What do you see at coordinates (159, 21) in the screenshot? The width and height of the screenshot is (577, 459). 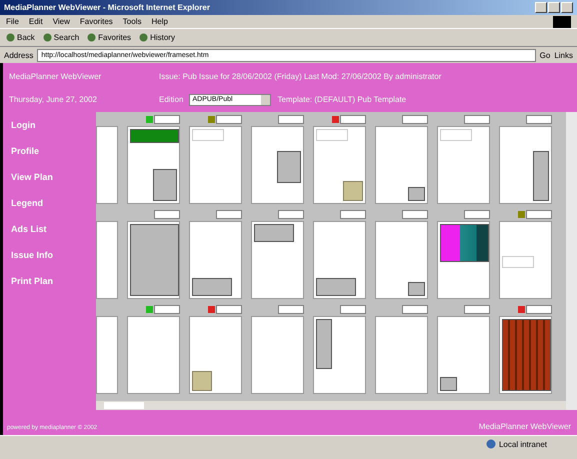 I see `menu-item: Help` at bounding box center [159, 21].